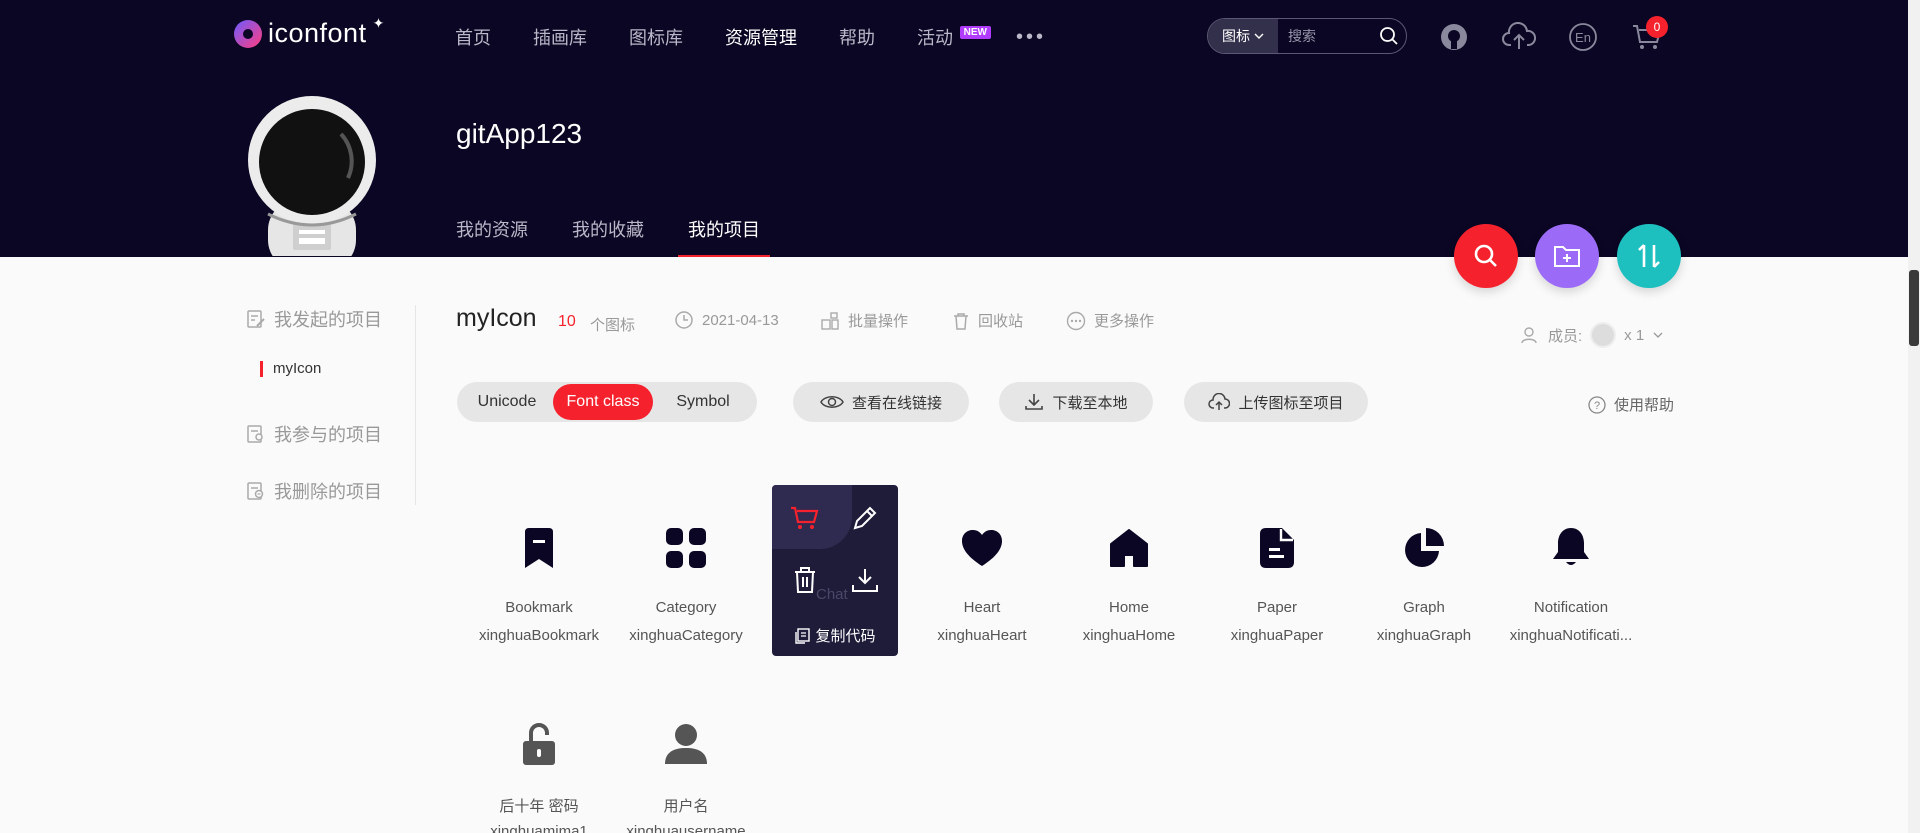 The height and width of the screenshot is (833, 1920). Describe the element at coordinates (519, 133) in the screenshot. I see `username: gitApp123` at that location.